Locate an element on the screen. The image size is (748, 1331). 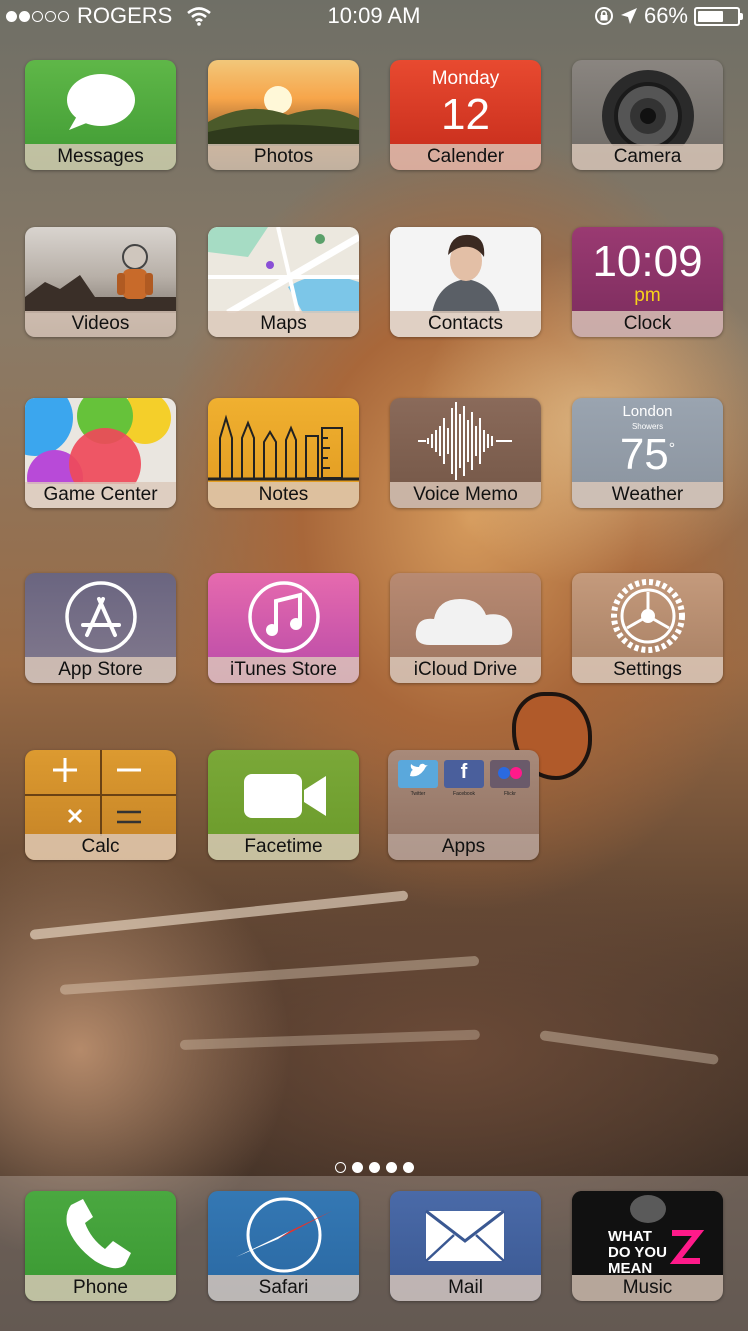
video-camera-icon is located at coordinates (285, 796).